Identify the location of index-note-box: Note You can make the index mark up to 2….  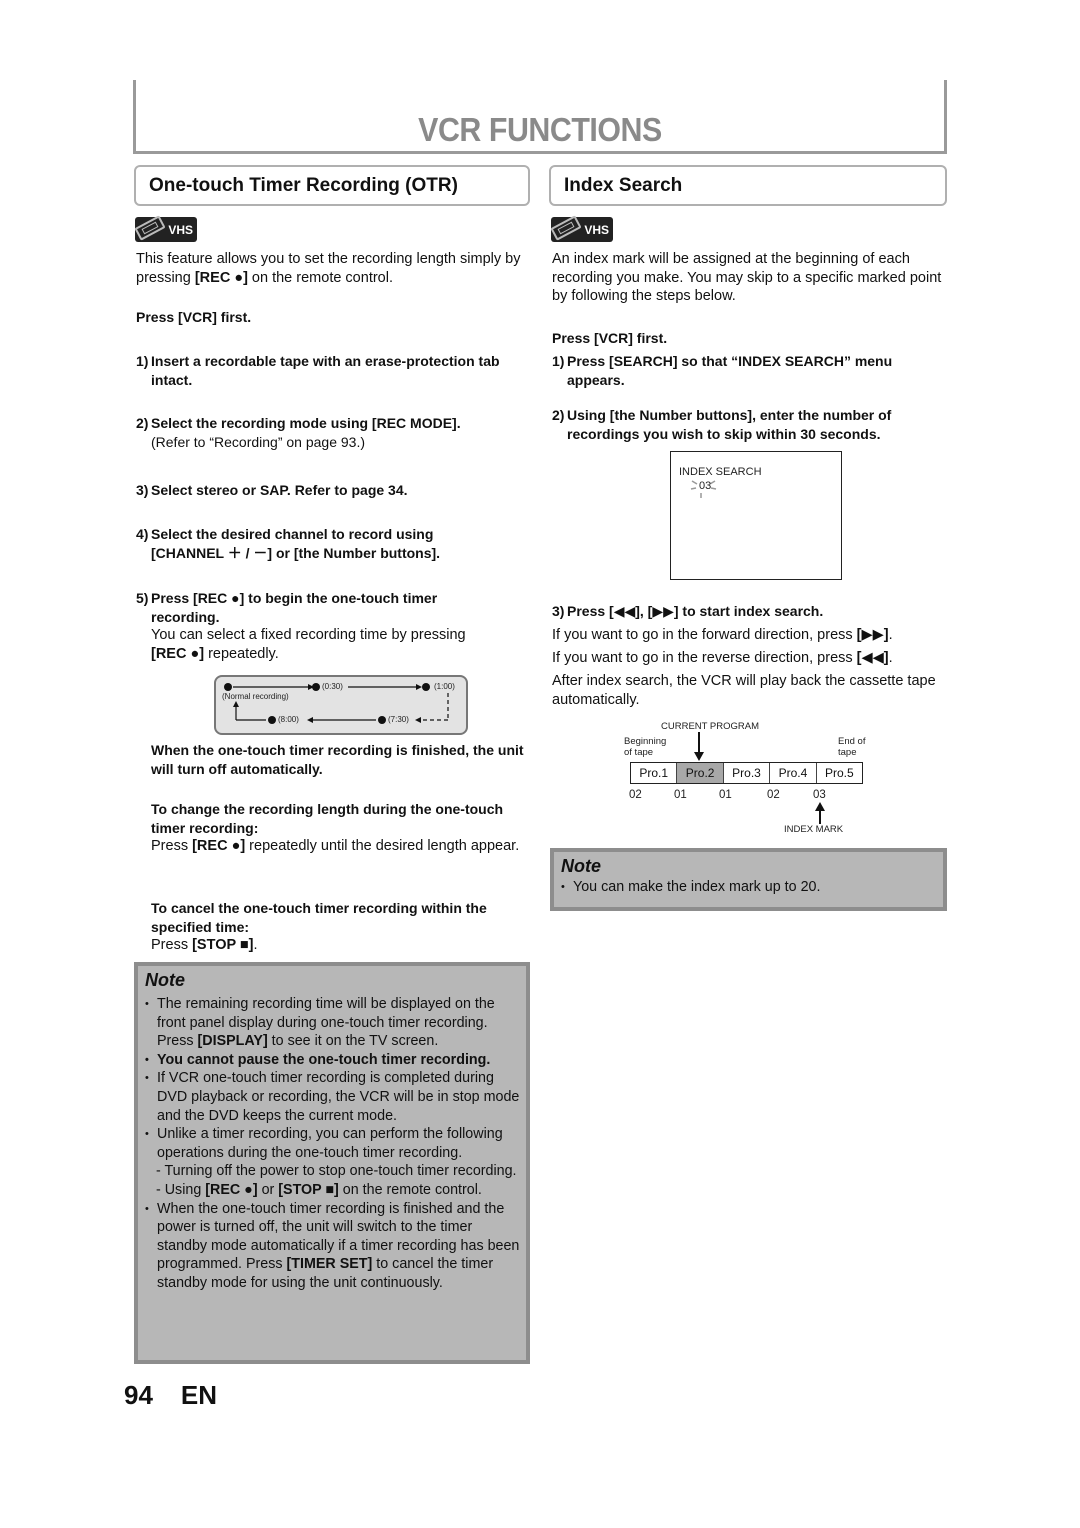
(748, 879).